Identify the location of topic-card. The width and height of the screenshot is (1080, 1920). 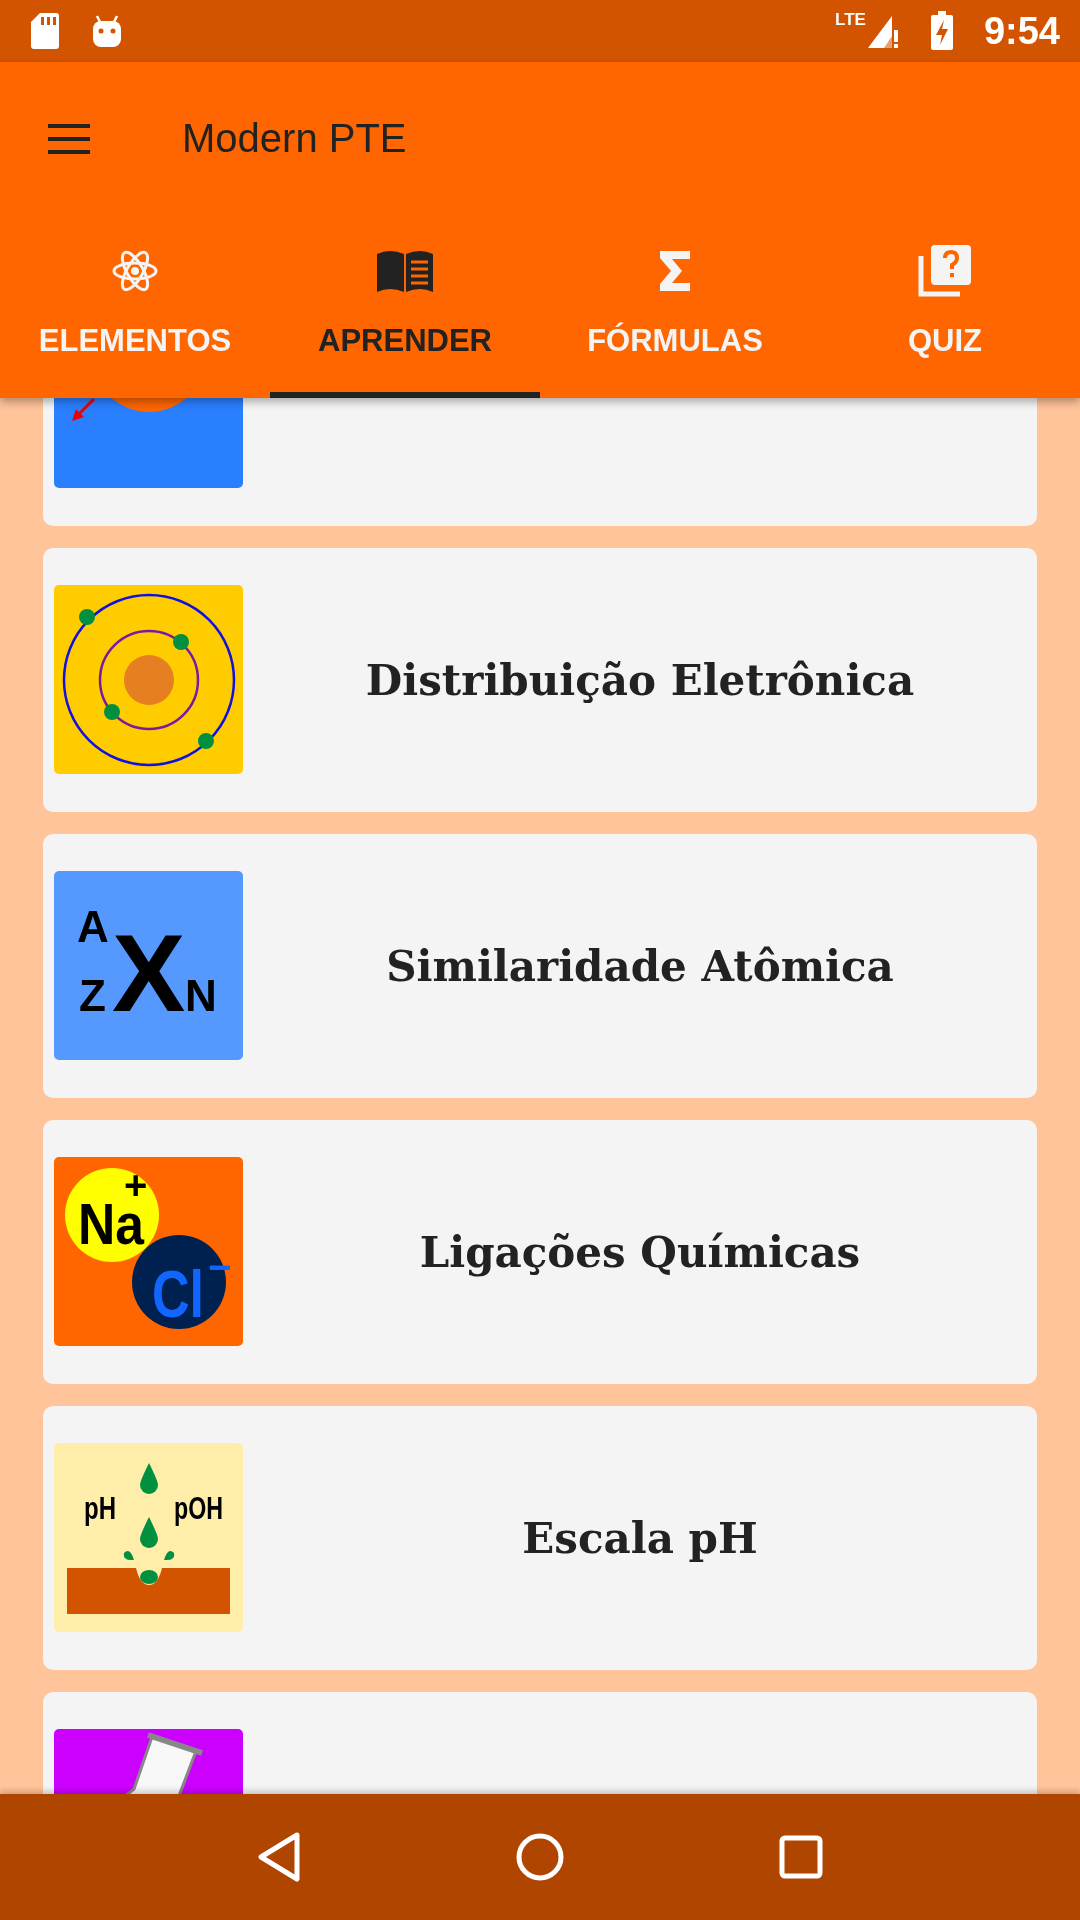
(540, 462).